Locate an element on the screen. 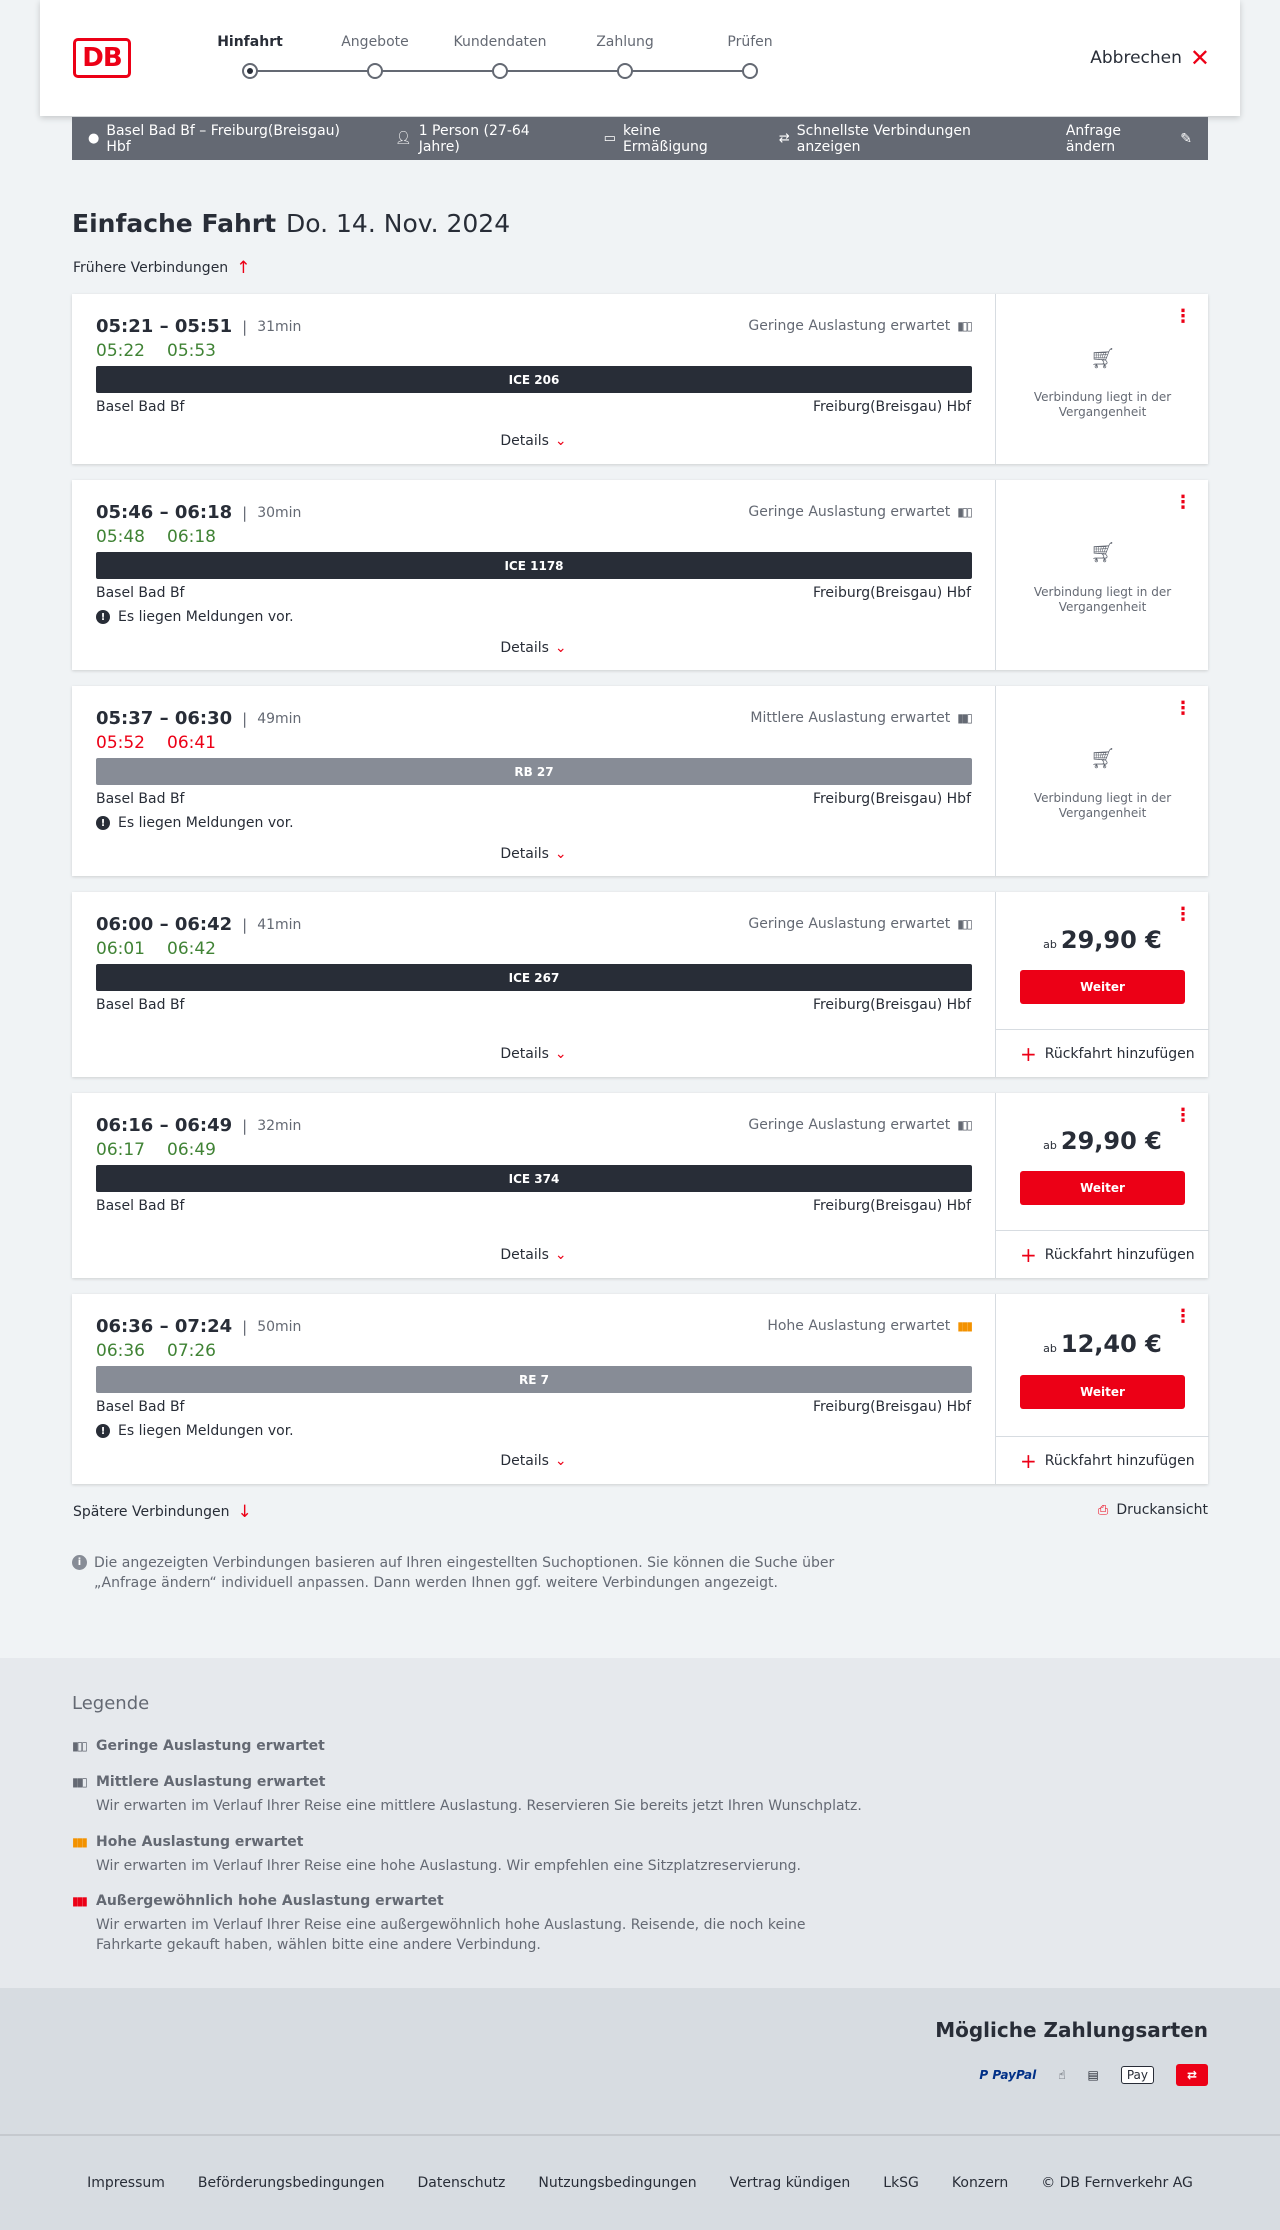 The image size is (1280, 2230). train-bar: RE 7 is located at coordinates (534, 1379).